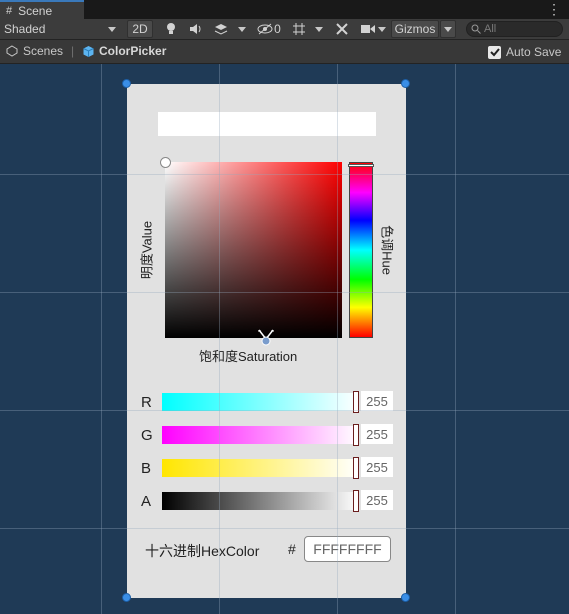 Image resolution: width=569 pixels, height=614 pixels. Describe the element at coordinates (554, 9) in the screenshot. I see `more-options-icon: ⋮` at that location.